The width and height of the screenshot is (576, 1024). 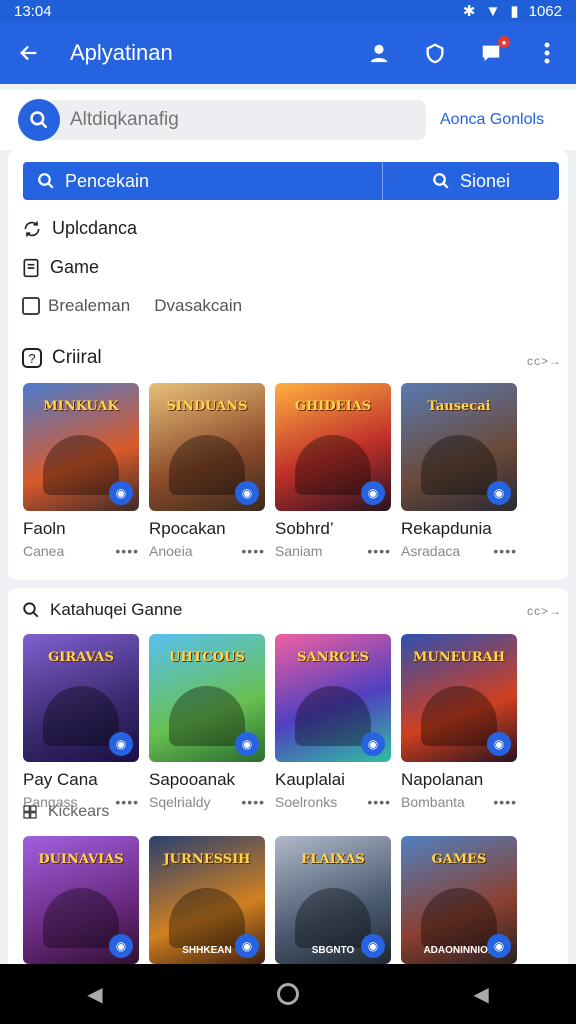 I want to click on game-title: Rpocakan, so click(x=187, y=528).